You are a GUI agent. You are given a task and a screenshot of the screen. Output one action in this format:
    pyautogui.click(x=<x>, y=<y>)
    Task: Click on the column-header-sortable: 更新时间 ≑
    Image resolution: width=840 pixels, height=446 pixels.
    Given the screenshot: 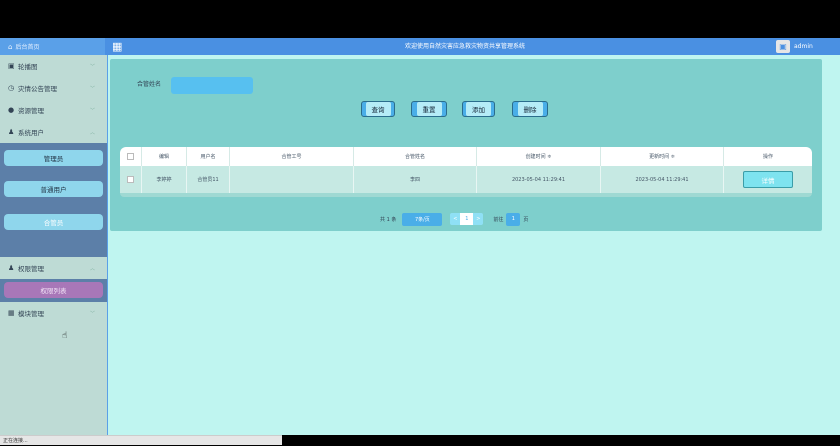 What is the action you would take?
    pyautogui.click(x=662, y=156)
    